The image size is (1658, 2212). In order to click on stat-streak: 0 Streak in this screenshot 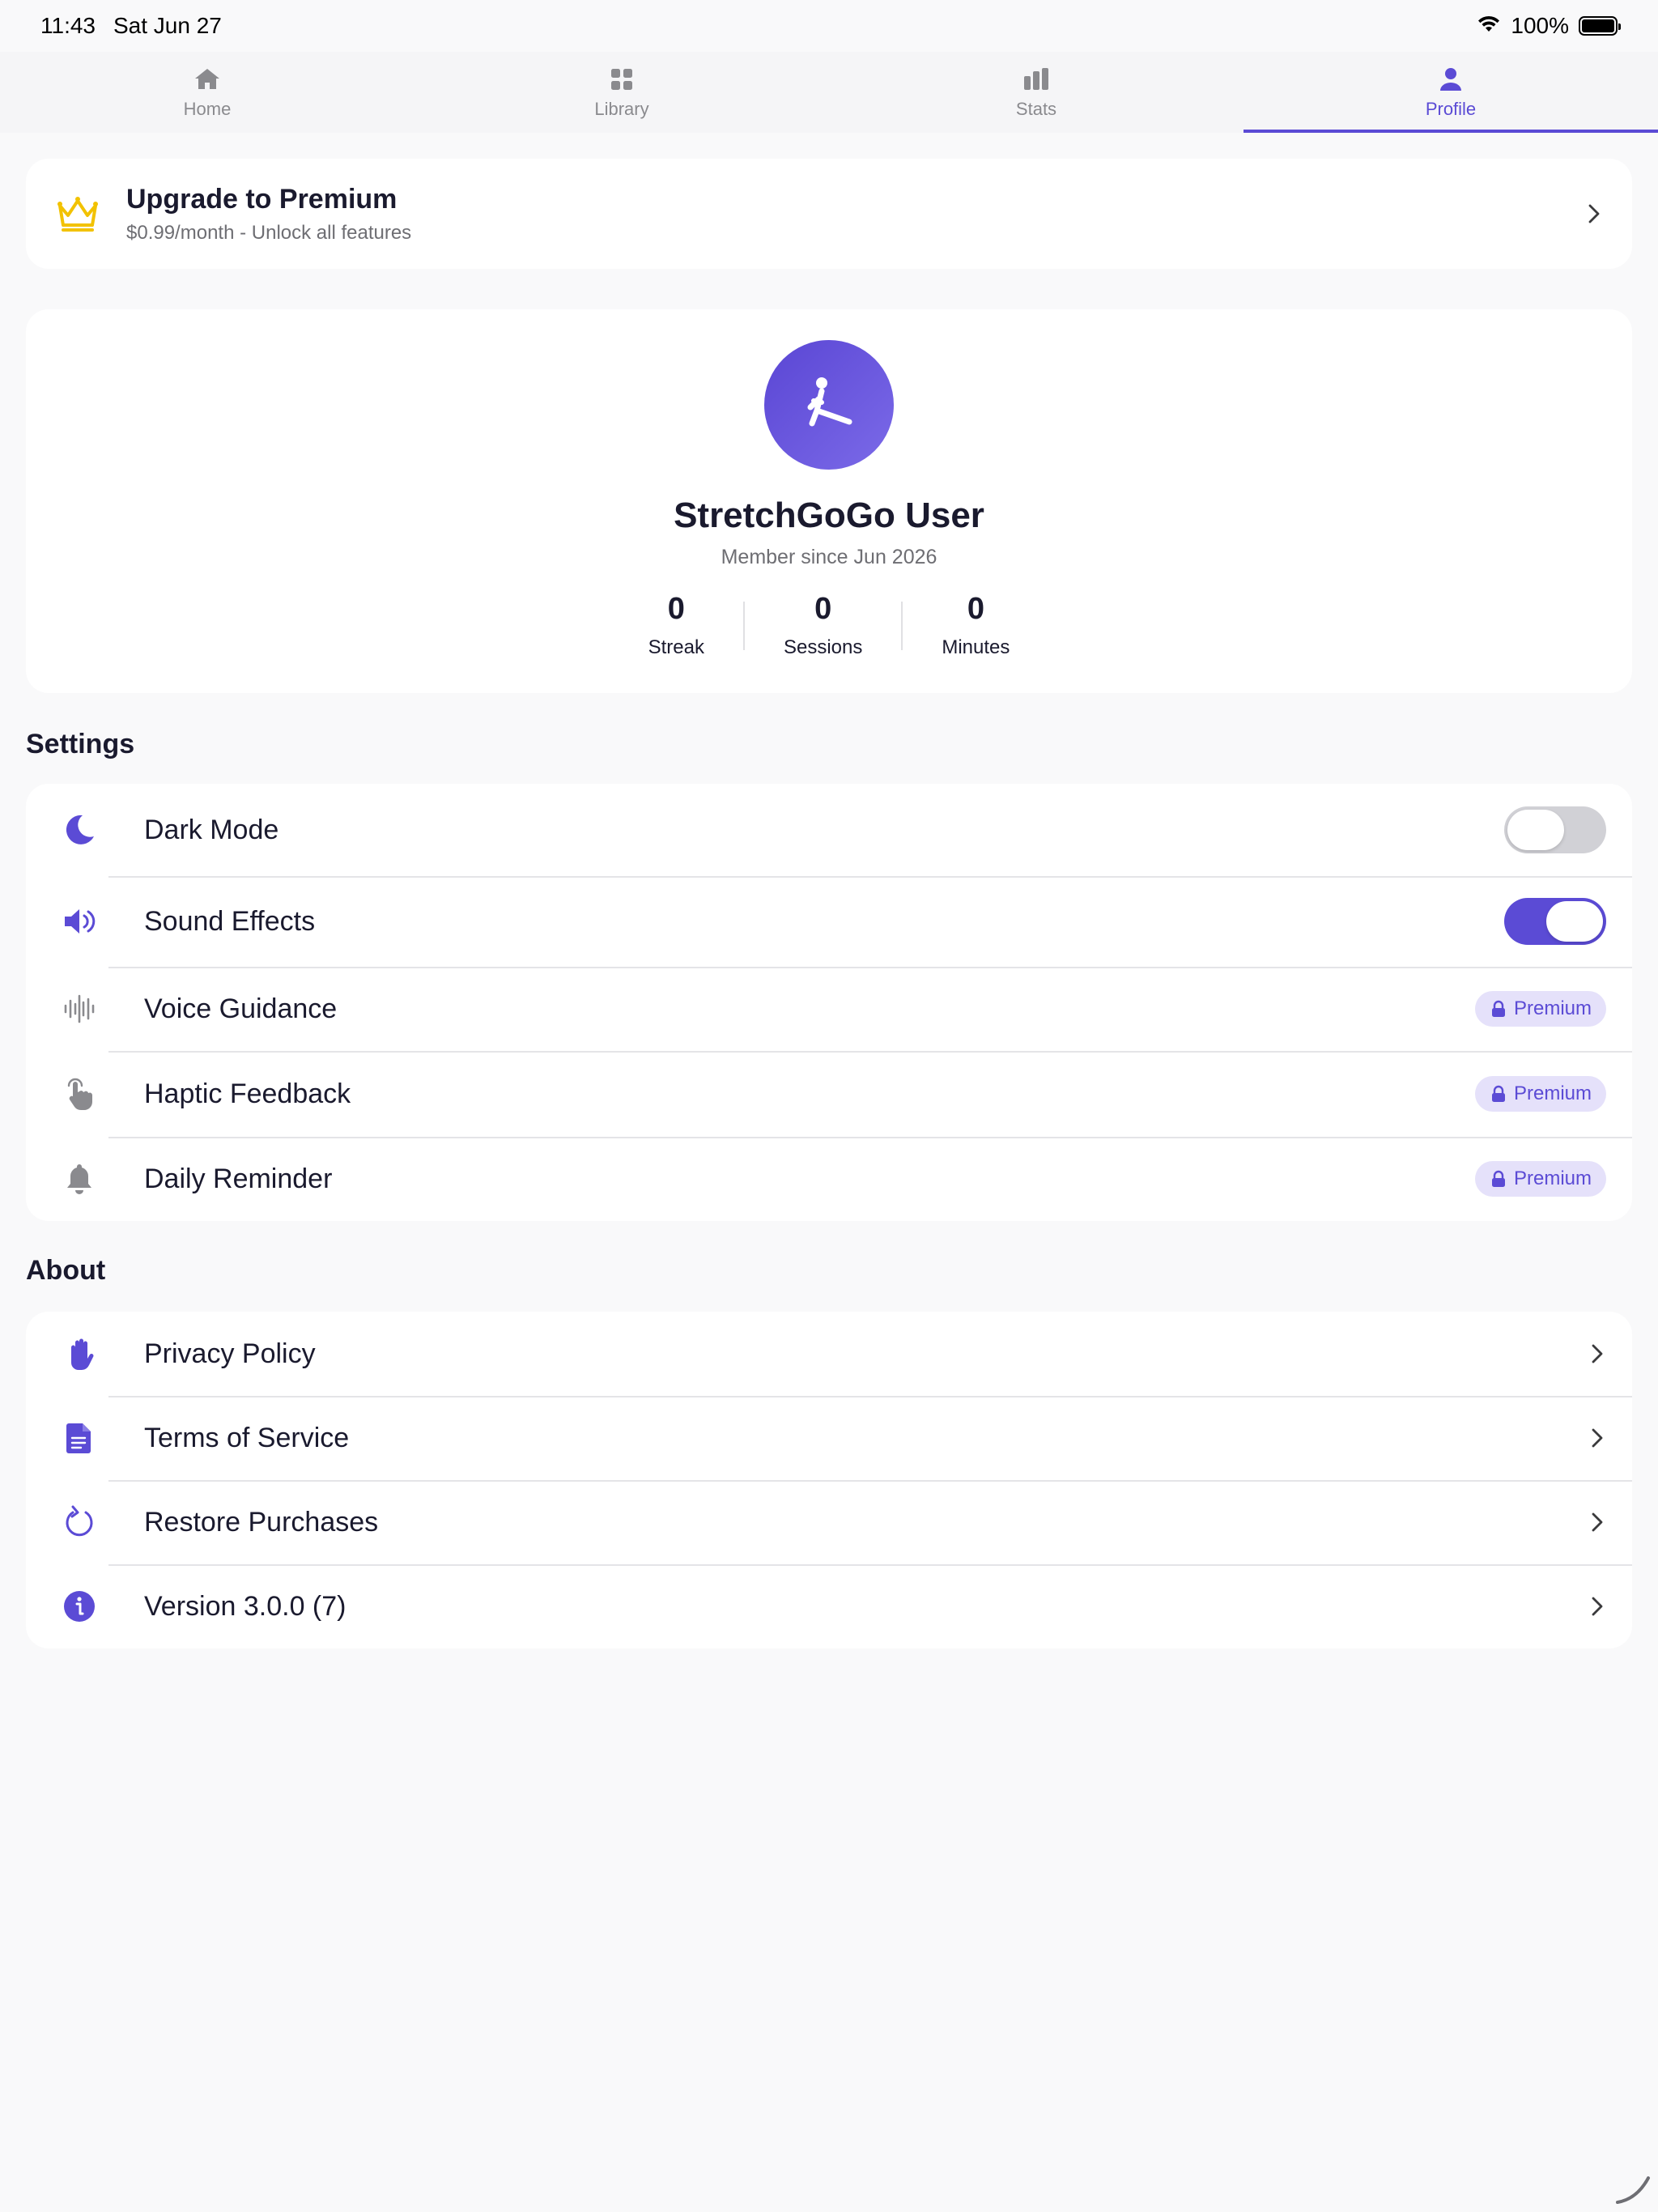, I will do `click(676, 626)`.